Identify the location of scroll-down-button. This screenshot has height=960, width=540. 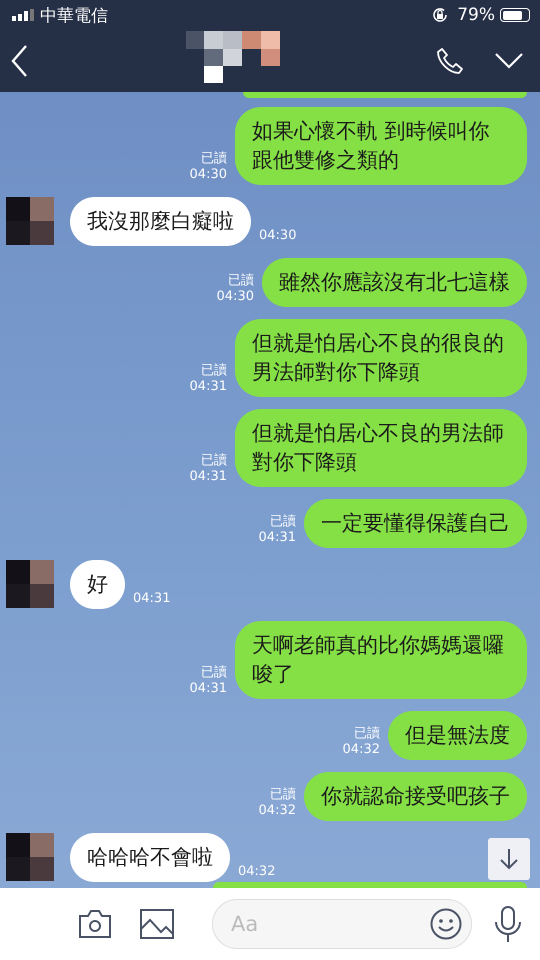
(509, 859).